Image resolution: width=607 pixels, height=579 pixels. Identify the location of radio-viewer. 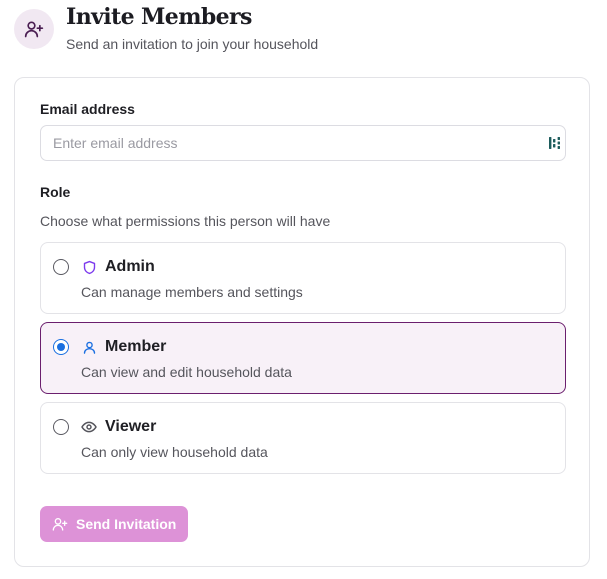
(61, 427).